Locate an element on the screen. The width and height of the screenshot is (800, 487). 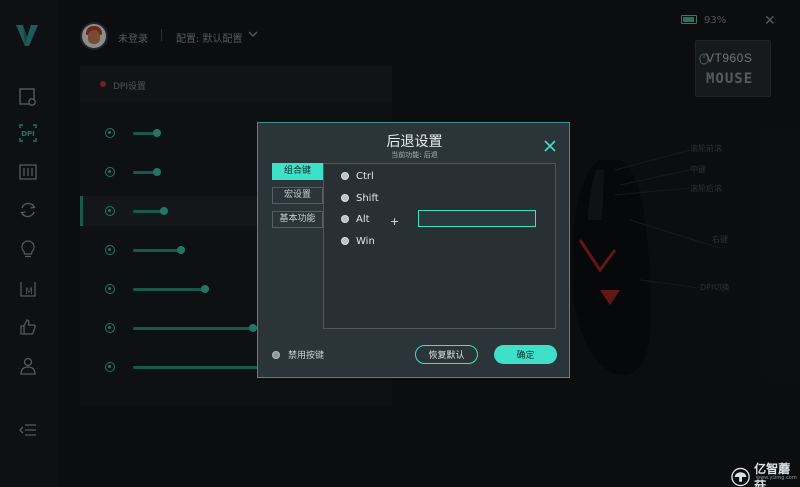
radio-shift is located at coordinates (345, 198).